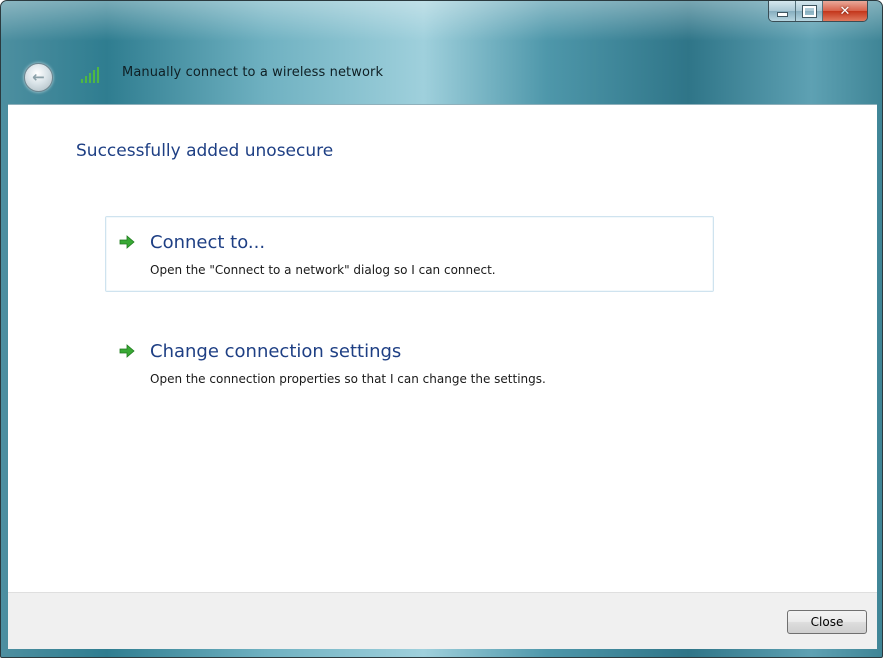 The image size is (883, 658). Describe the element at coordinates (782, 11) in the screenshot. I see `minimize-button` at that location.